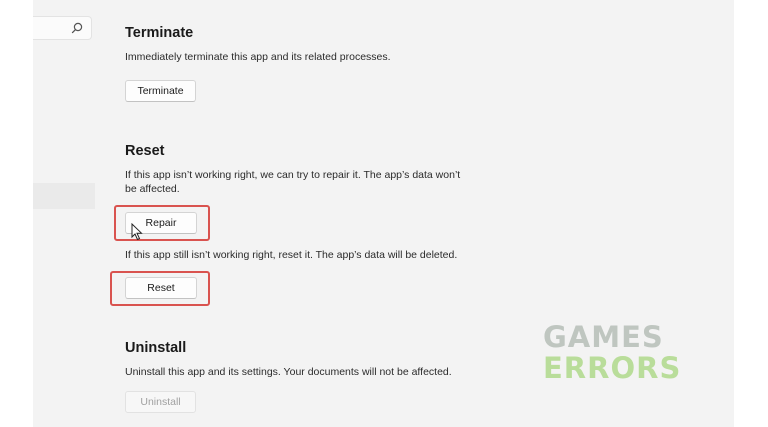 Image resolution: width=768 pixels, height=427 pixels. I want to click on watermark-logo: GAMES ERRORS, so click(618, 353).